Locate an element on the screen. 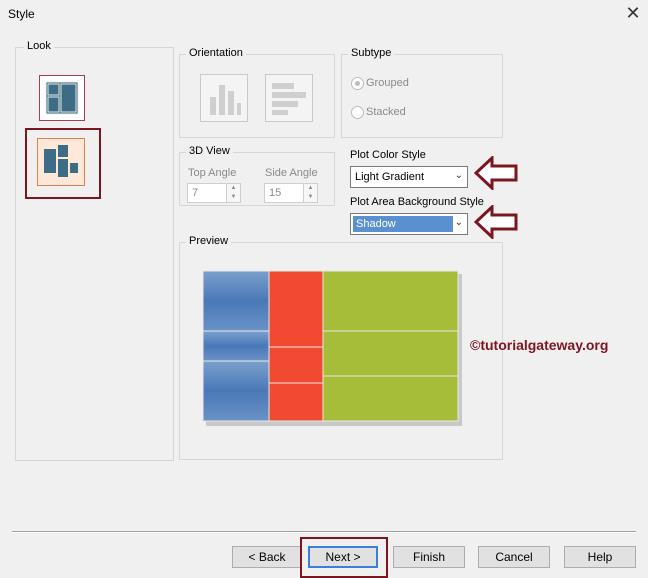 The height and width of the screenshot is (578, 648). close-icon: ✕ is located at coordinates (633, 13).